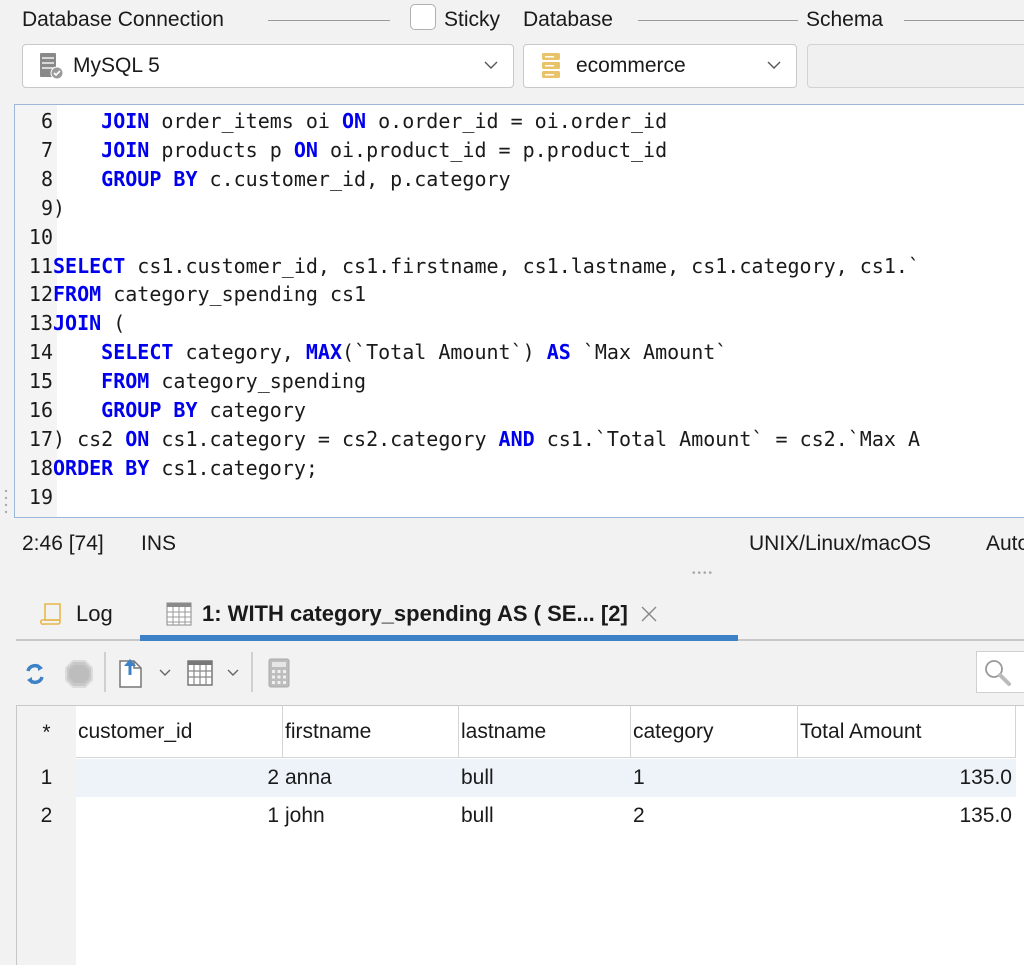 The width and height of the screenshot is (1024, 965). What do you see at coordinates (46, 816) in the screenshot?
I see `row-number: 2` at bounding box center [46, 816].